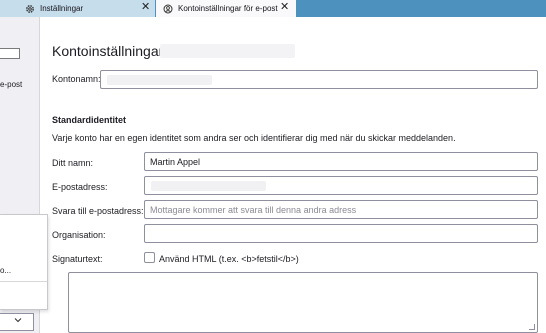 Image resolution: width=546 pixels, height=333 pixels. Describe the element at coordinates (227, 51) in the screenshot. I see `redacted-account-name` at that location.